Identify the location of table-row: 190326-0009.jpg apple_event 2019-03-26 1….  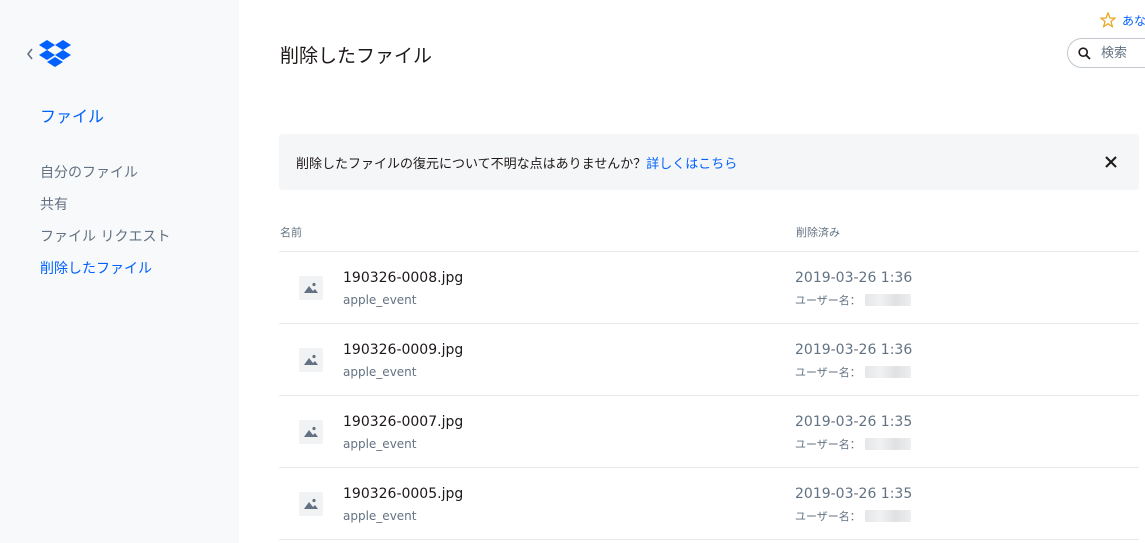
(709, 360).